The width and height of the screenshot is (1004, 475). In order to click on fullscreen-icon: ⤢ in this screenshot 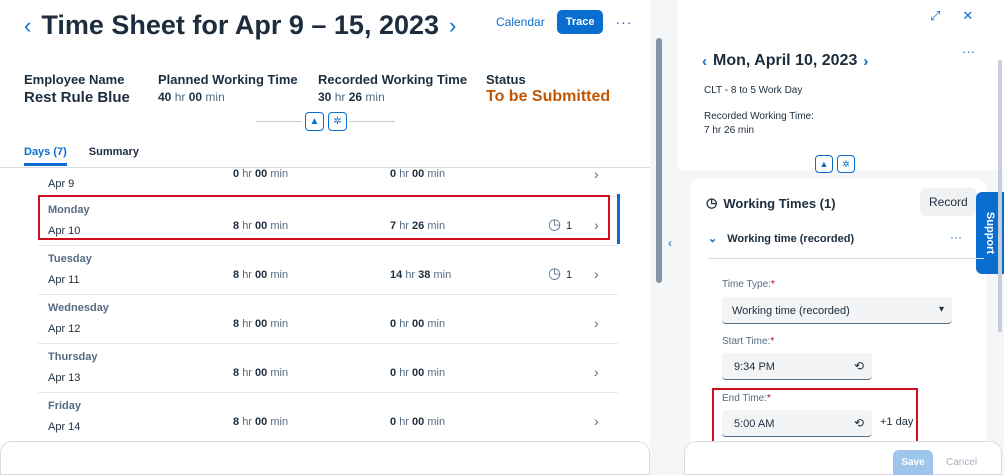, I will do `click(935, 16)`.